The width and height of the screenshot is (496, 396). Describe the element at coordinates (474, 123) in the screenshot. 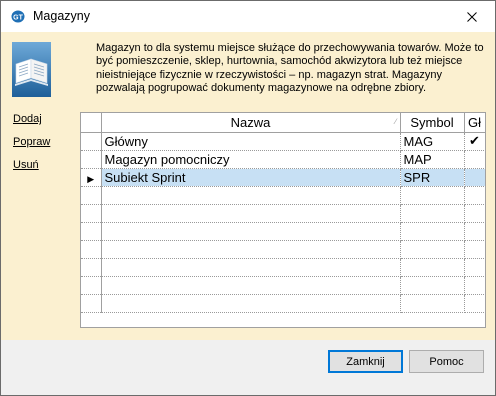

I see `column-header-main: Gł` at that location.